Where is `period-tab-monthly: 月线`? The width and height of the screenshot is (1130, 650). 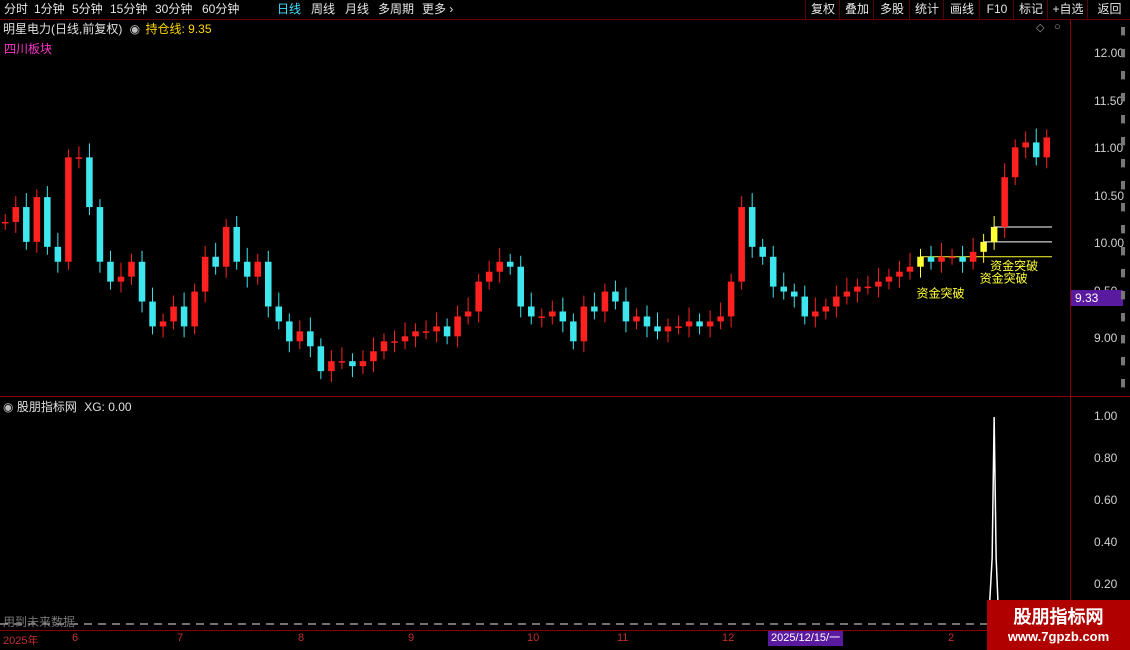 period-tab-monthly: 月线 is located at coordinates (357, 9).